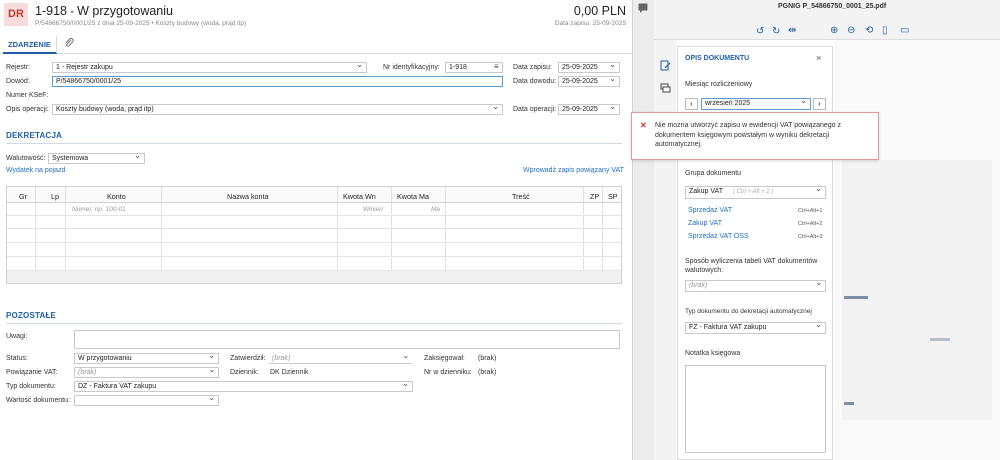  I want to click on journal-nr-label: Nr w dzienniku:, so click(448, 372).